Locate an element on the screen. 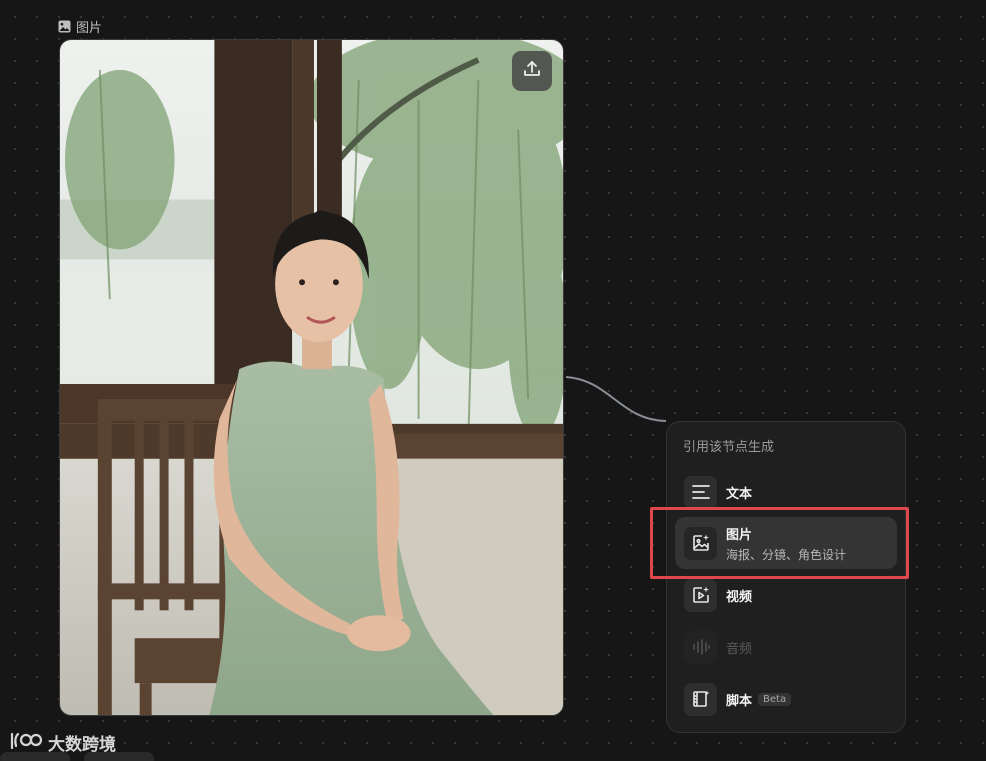  menu-item-label-text: 脚本 is located at coordinates (739, 701).